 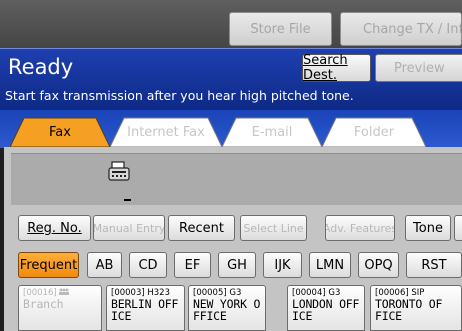 What do you see at coordinates (148, 265) in the screenshot?
I see `index-cd: CD` at bounding box center [148, 265].